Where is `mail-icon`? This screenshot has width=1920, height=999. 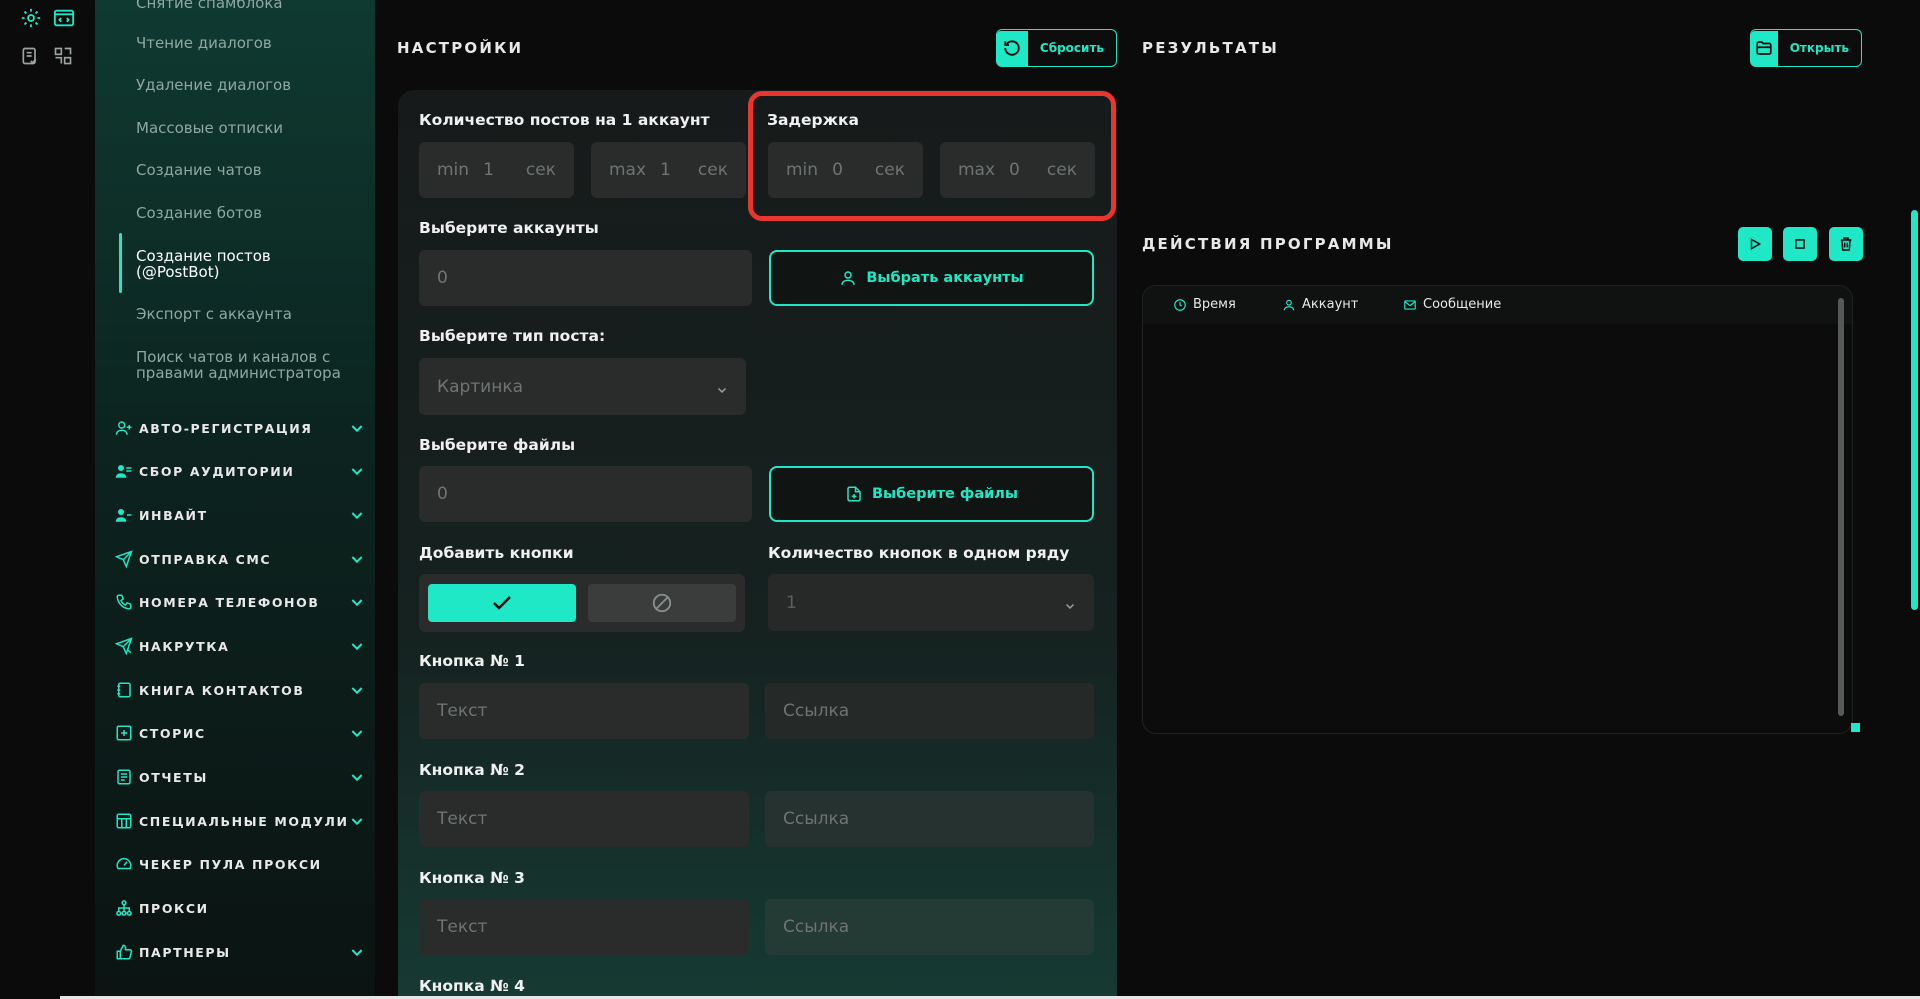
mail-icon is located at coordinates (1410, 304).